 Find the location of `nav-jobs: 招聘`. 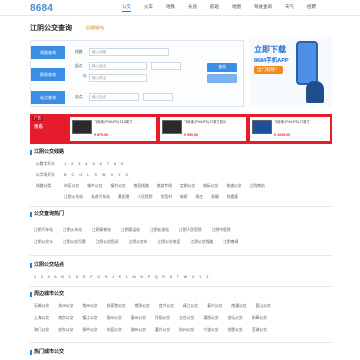

nav-jobs: 招聘 is located at coordinates (311, 8).